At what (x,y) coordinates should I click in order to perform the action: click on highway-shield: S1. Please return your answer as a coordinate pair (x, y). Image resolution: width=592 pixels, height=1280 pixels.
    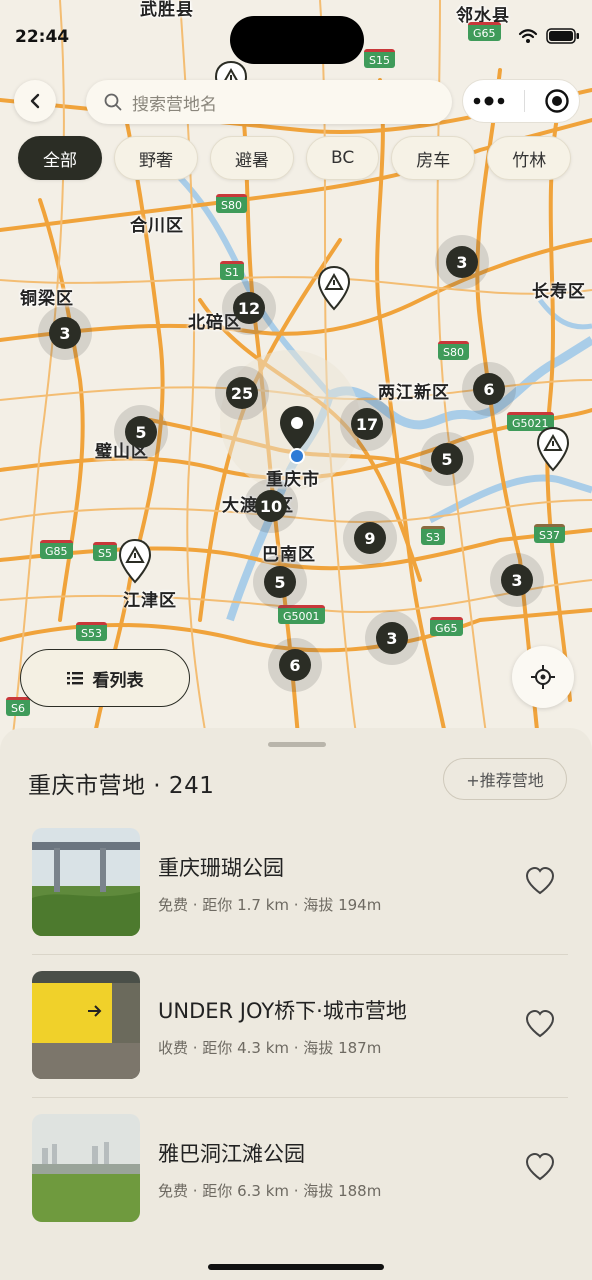
    Looking at the image, I should click on (232, 270).